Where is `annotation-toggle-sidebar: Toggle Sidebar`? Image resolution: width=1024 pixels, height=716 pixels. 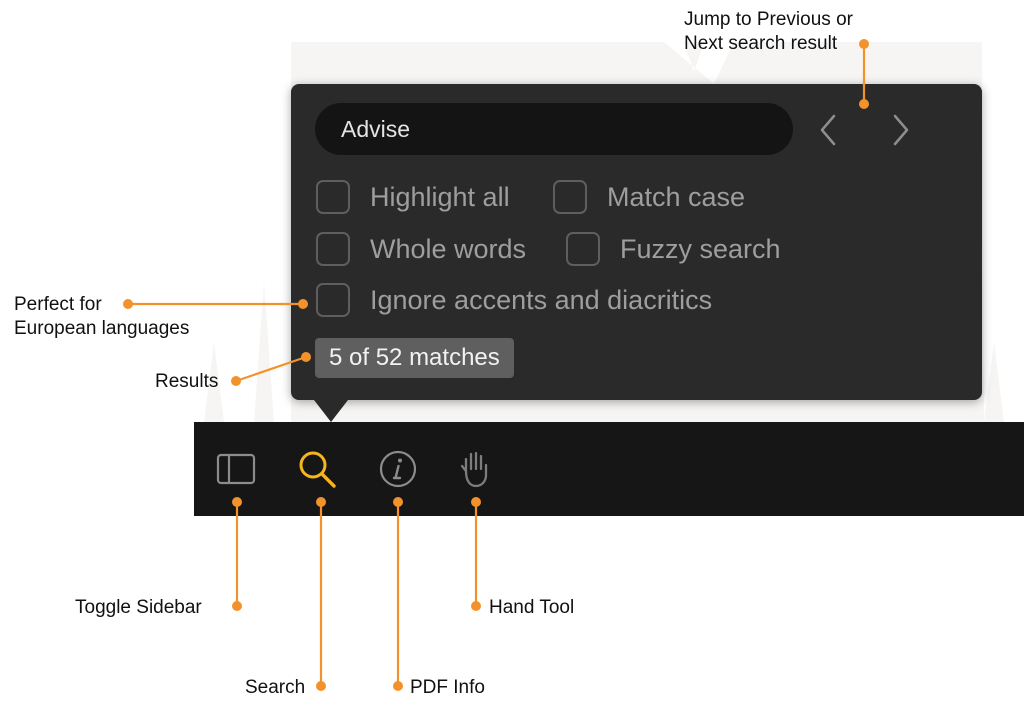
annotation-toggle-sidebar: Toggle Sidebar is located at coordinates (138, 607).